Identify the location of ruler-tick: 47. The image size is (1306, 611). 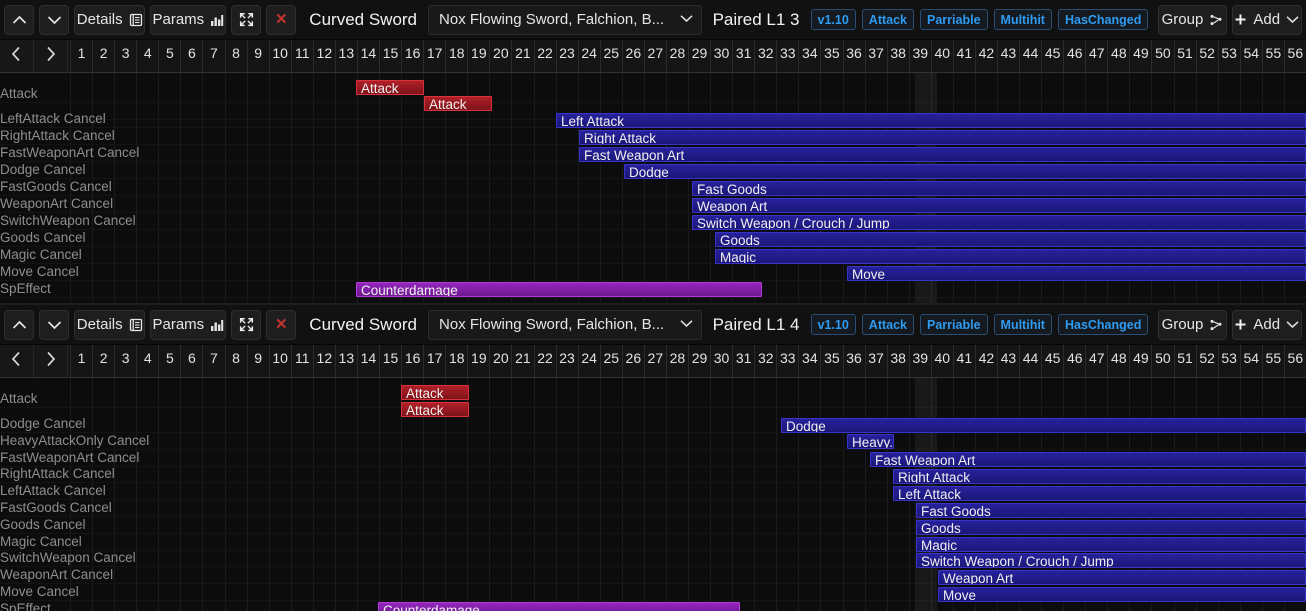
(1096, 56).